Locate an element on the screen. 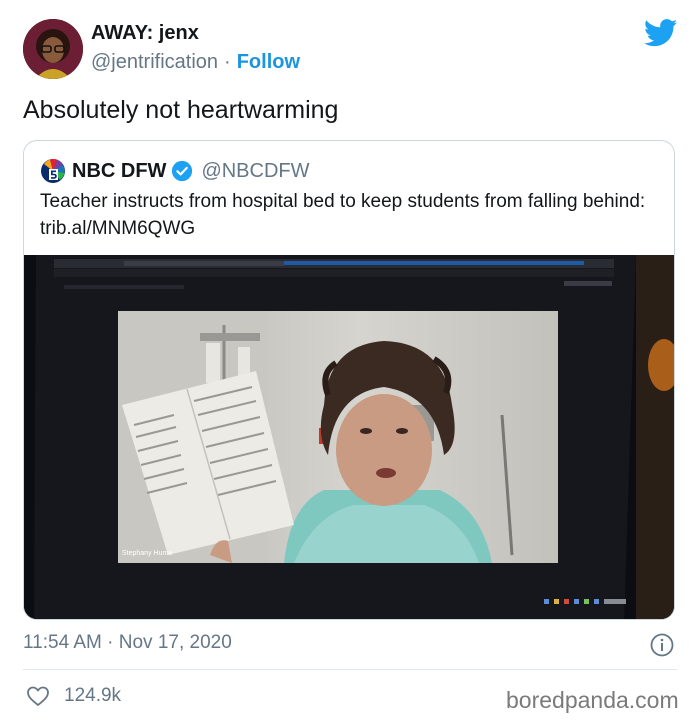 Image resolution: width=700 pixels, height=723 pixels. video-caption-label: Stephany Hume is located at coordinates (147, 553).